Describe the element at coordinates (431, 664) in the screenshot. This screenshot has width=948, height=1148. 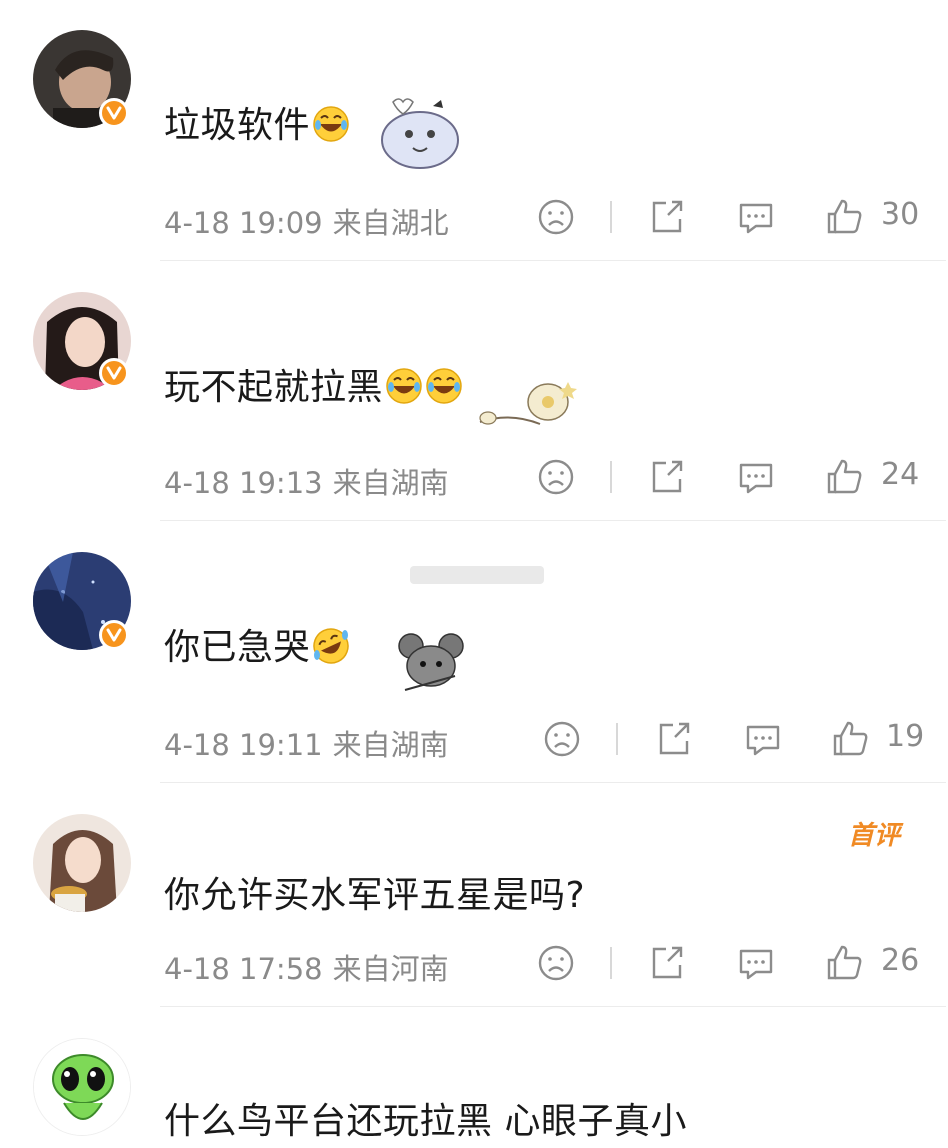
I see `mouse-sticker-icon` at that location.